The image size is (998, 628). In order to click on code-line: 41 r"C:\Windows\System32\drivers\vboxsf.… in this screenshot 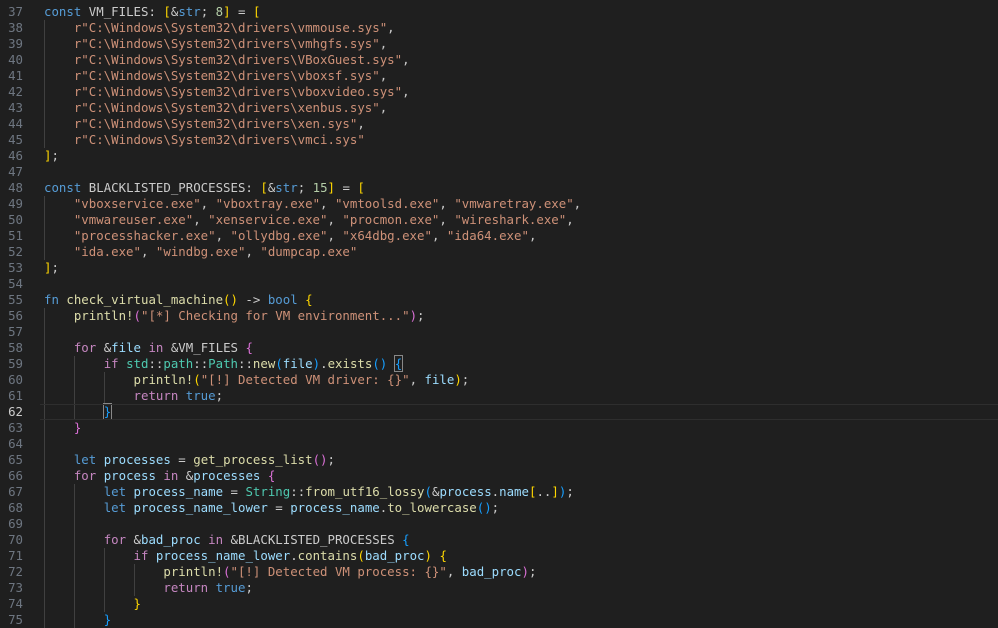, I will do `click(499, 76)`.